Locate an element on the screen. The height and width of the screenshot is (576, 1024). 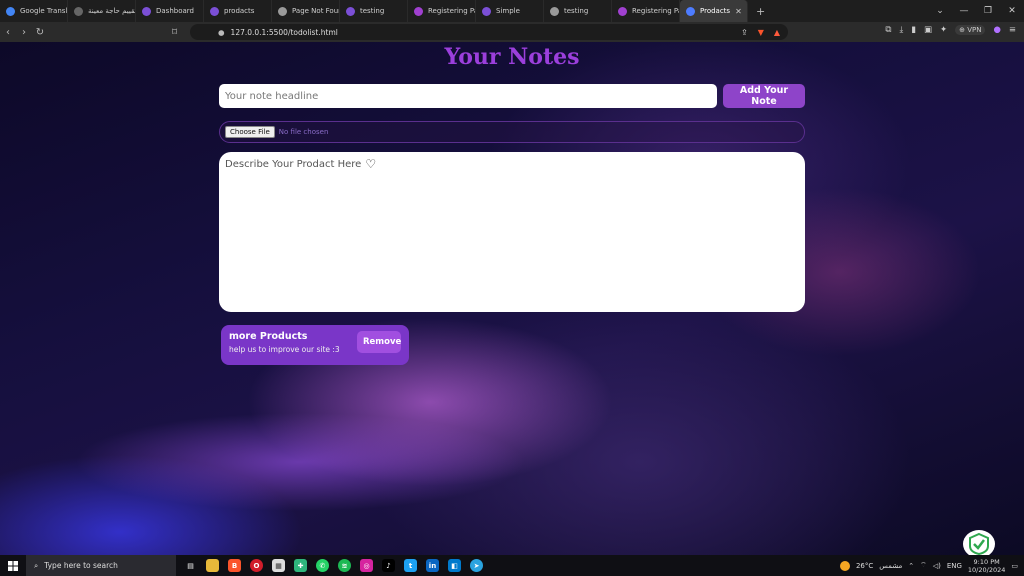
reload-button: ↻ is located at coordinates (40, 32).